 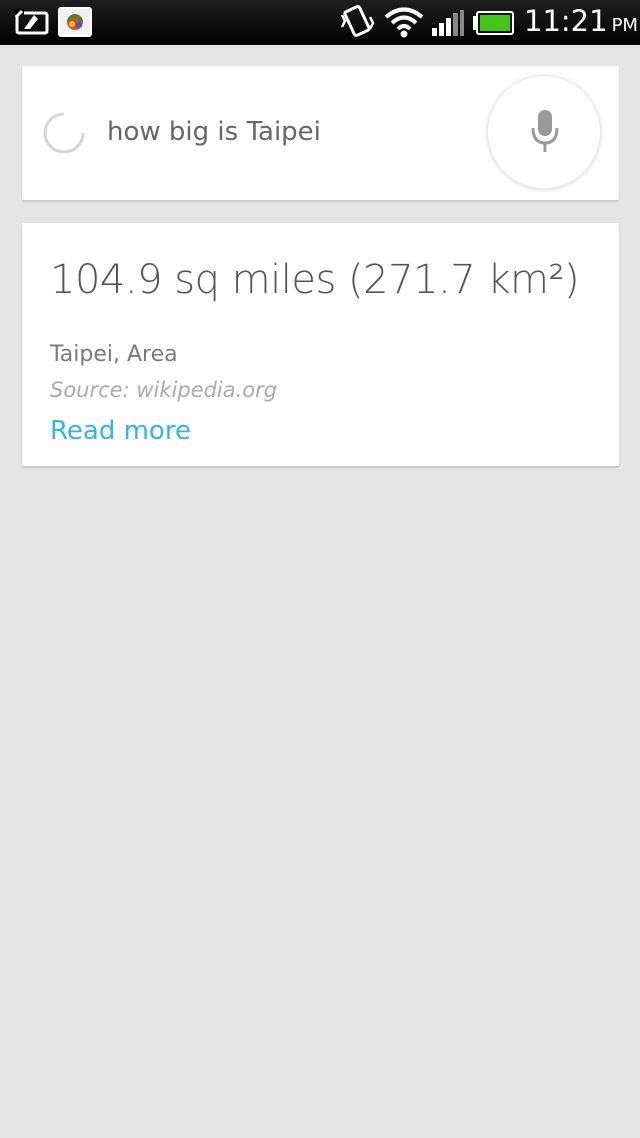 I want to click on voice-search-button, so click(x=544, y=132).